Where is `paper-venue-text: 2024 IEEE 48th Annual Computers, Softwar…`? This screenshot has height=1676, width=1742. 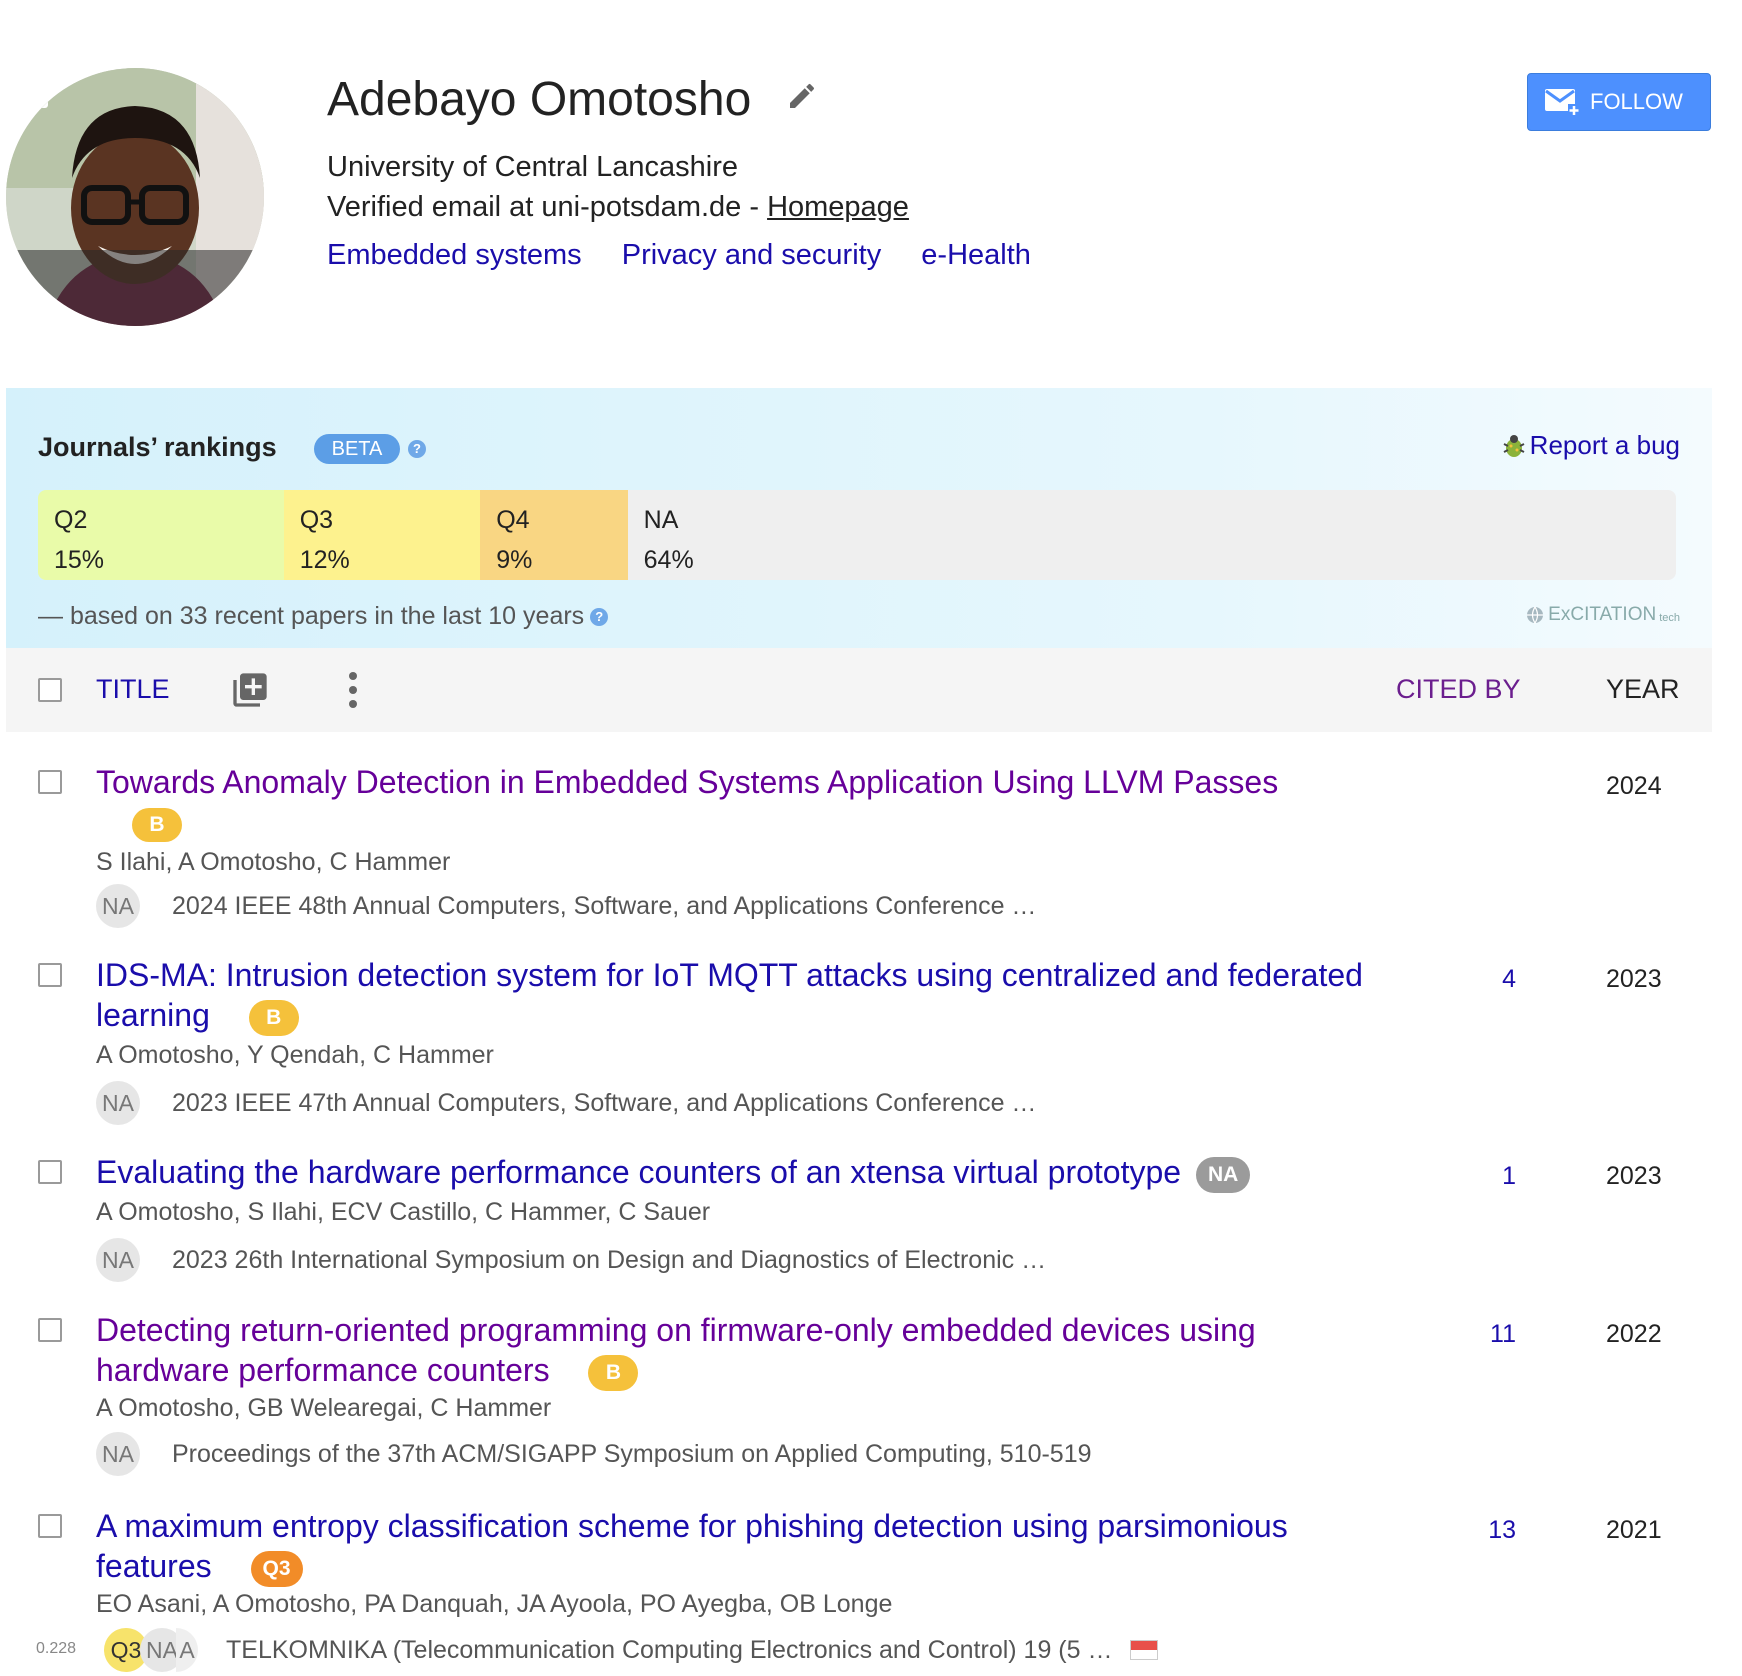 paper-venue-text: 2024 IEEE 48th Annual Computers, Softwar… is located at coordinates (604, 905).